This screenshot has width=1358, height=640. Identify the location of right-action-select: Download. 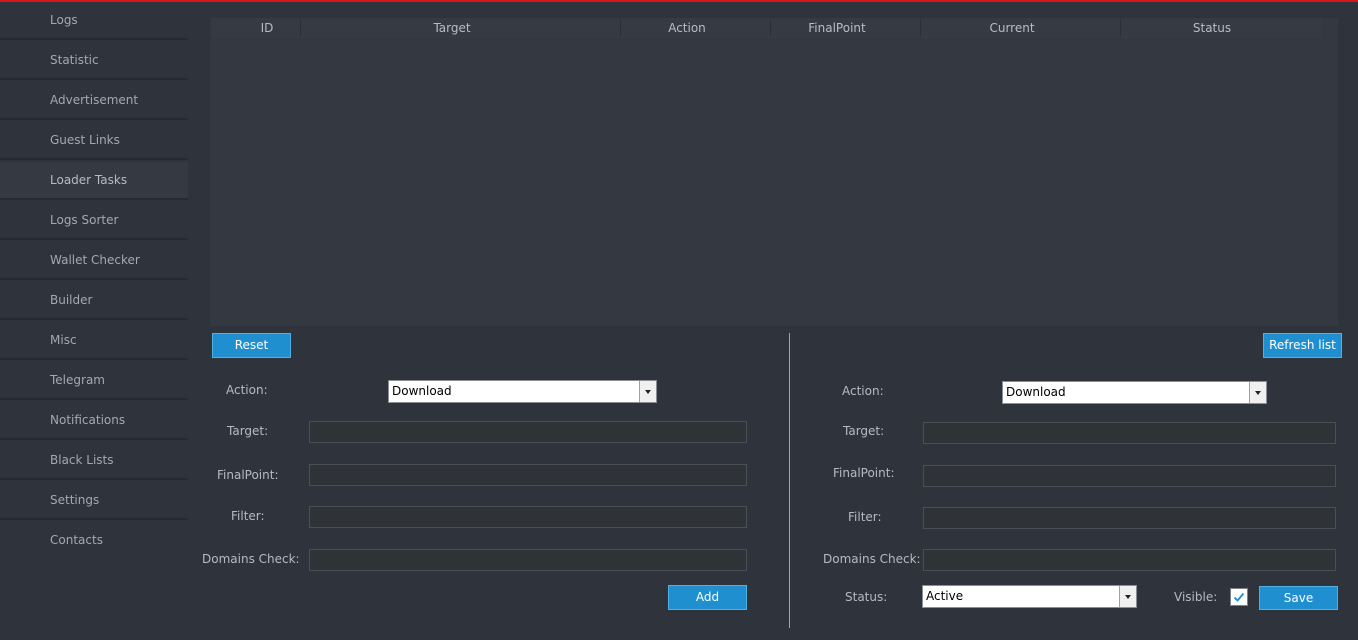
(1134, 392).